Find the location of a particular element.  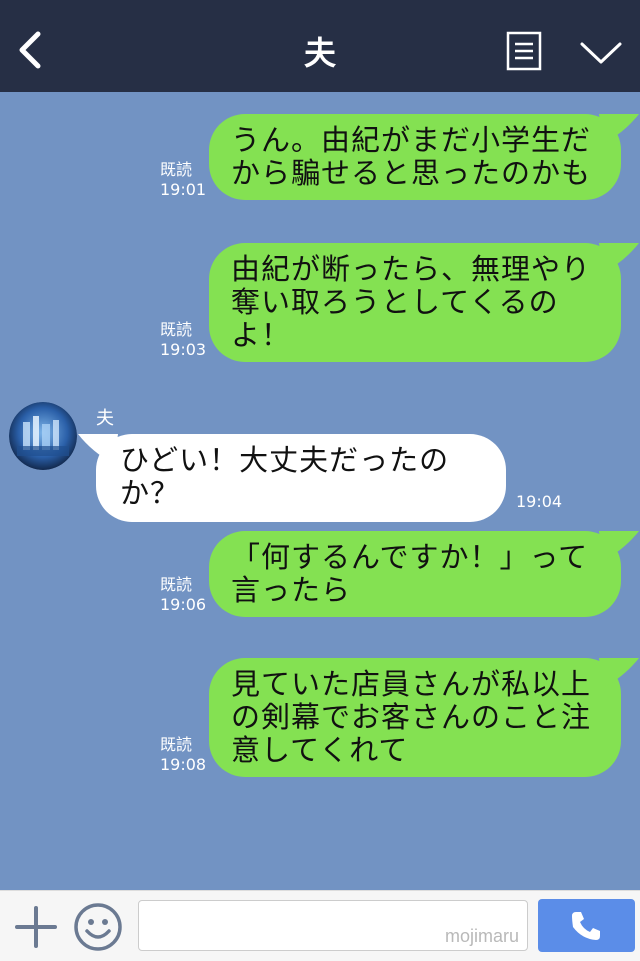

back-icon is located at coordinates (30, 50).